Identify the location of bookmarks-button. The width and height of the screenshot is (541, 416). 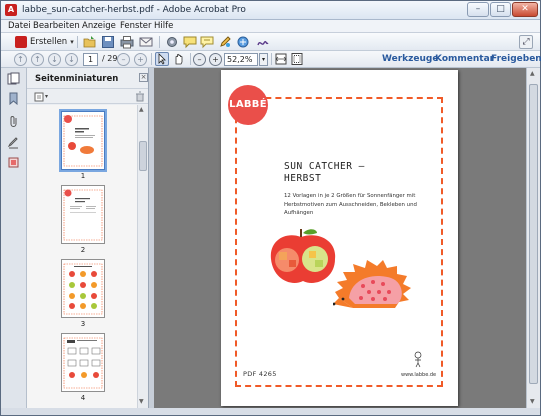
(13, 99).